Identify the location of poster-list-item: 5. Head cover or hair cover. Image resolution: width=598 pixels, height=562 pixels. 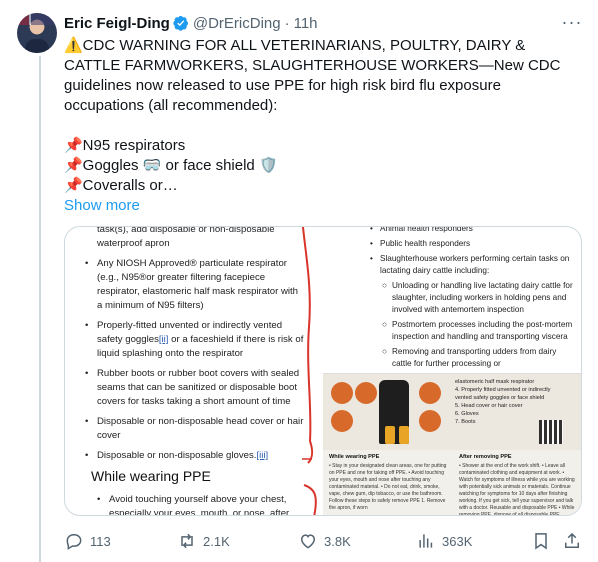
(489, 406).